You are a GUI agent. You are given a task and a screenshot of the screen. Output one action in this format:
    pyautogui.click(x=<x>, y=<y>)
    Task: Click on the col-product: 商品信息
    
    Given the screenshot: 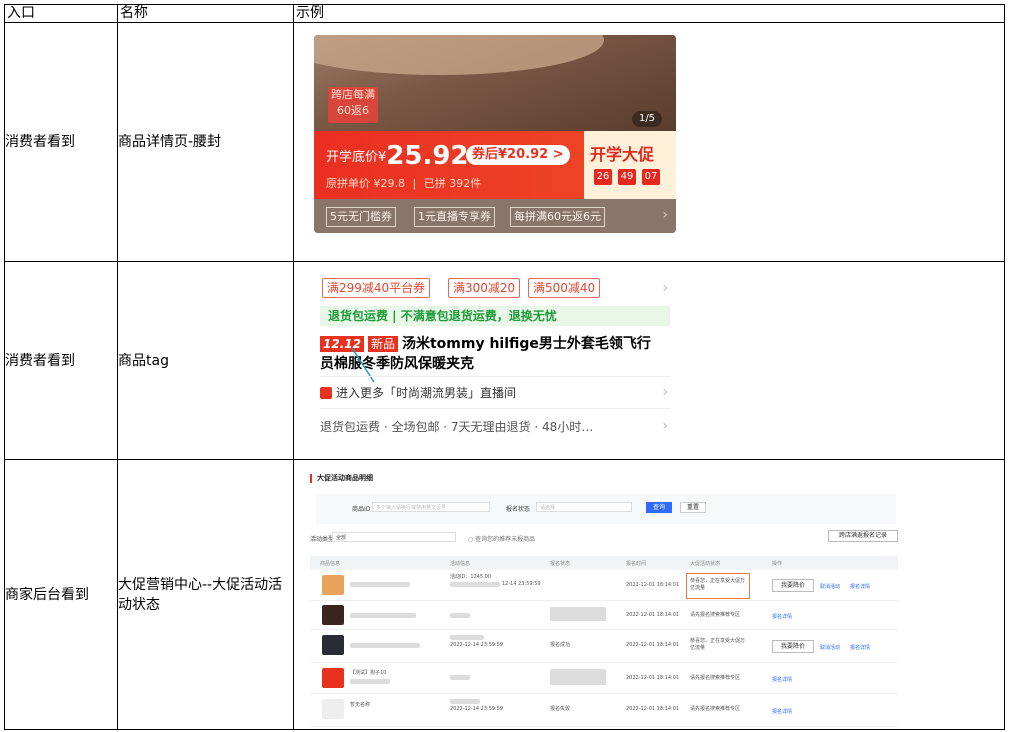 What is the action you would take?
    pyautogui.click(x=330, y=564)
    